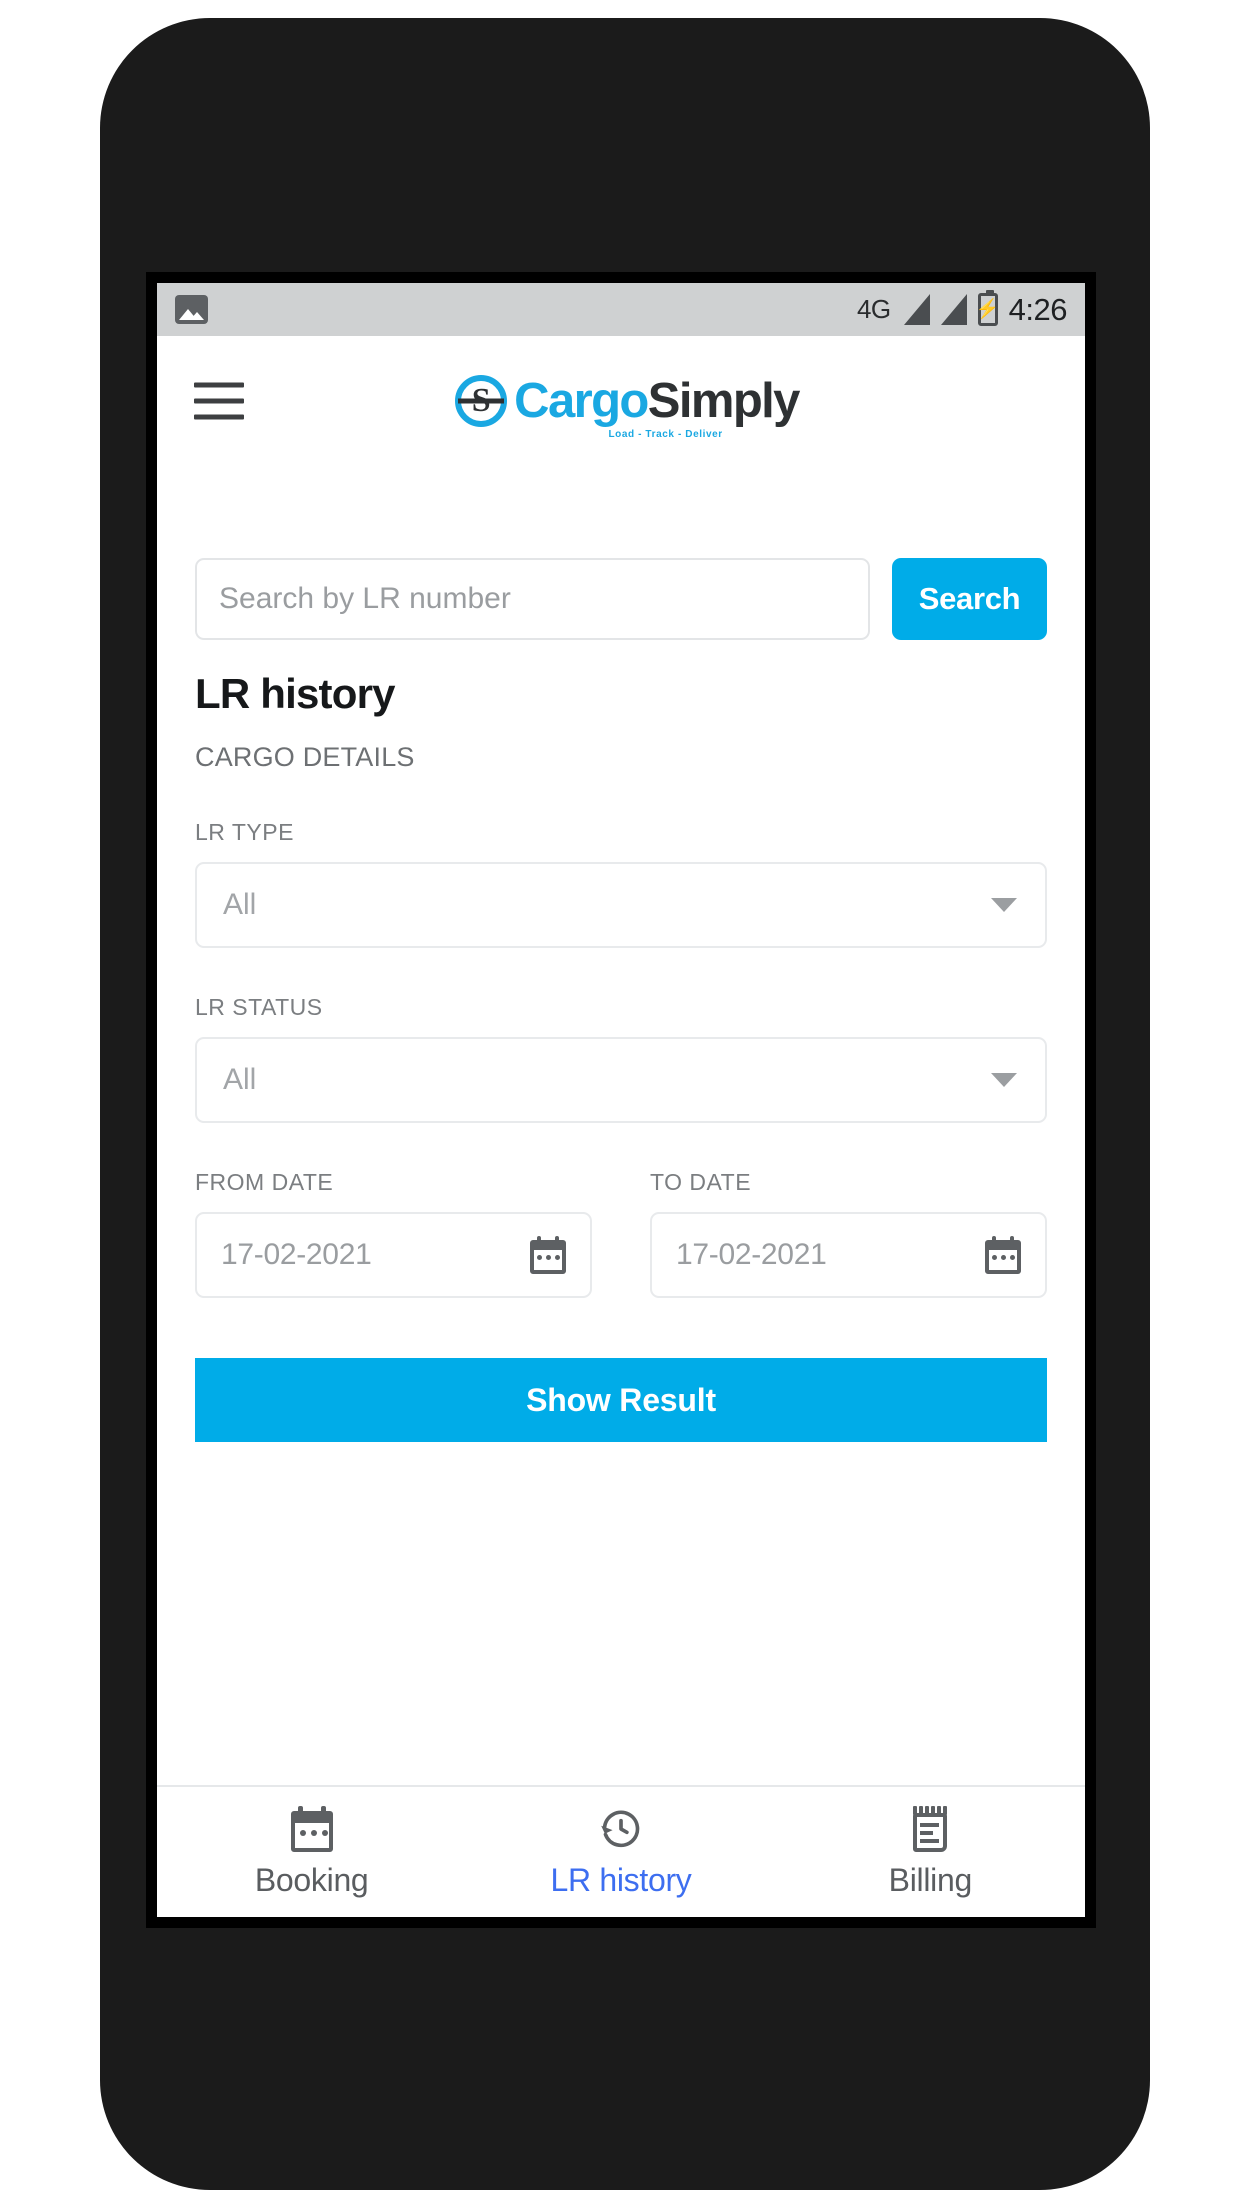  I want to click on logo-mark-letter: S, so click(481, 400).